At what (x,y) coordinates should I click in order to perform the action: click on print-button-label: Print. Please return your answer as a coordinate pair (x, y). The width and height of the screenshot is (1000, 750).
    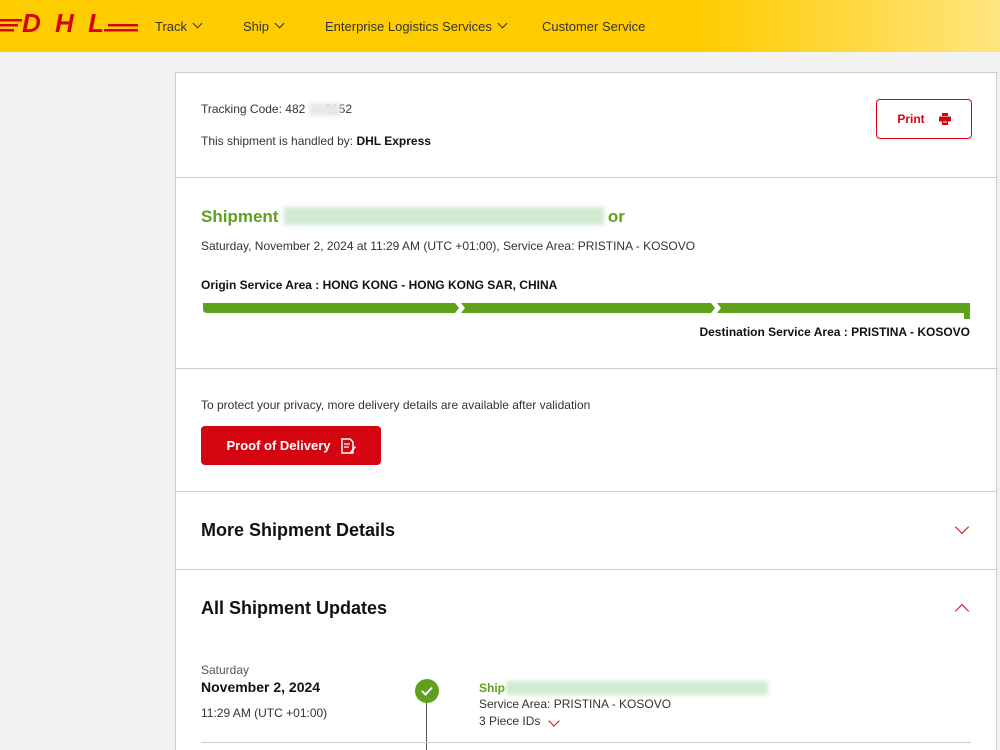
    Looking at the image, I should click on (911, 119).